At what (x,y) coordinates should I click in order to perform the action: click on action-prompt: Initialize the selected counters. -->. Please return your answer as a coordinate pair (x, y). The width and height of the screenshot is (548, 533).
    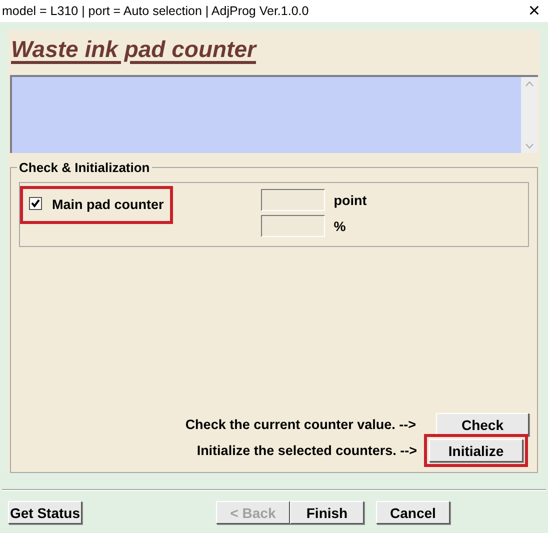
    Looking at the image, I should click on (306, 450).